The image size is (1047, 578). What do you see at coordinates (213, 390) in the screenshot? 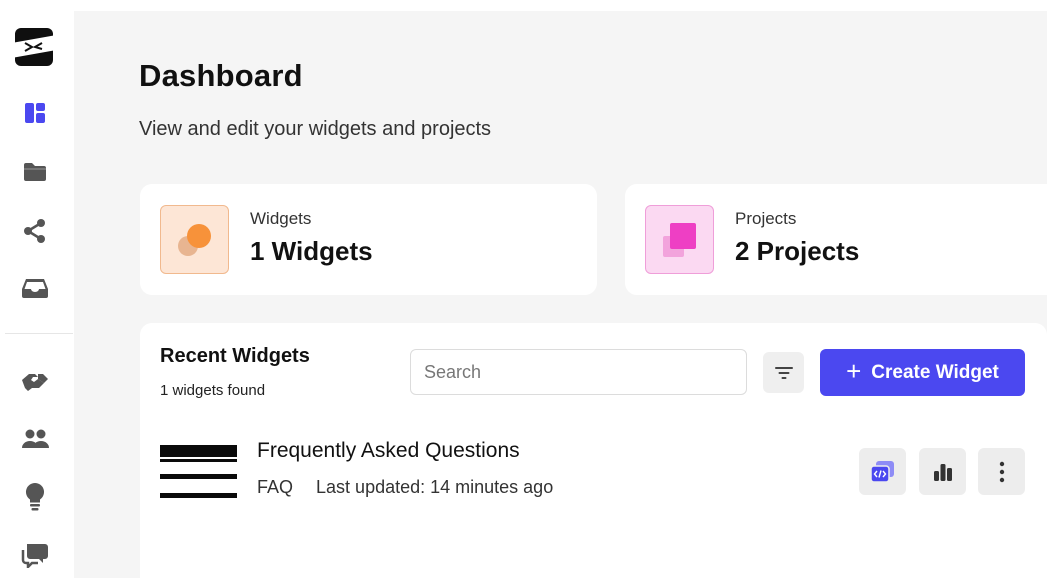
I see `widgets-found-count: 1 widgets found` at bounding box center [213, 390].